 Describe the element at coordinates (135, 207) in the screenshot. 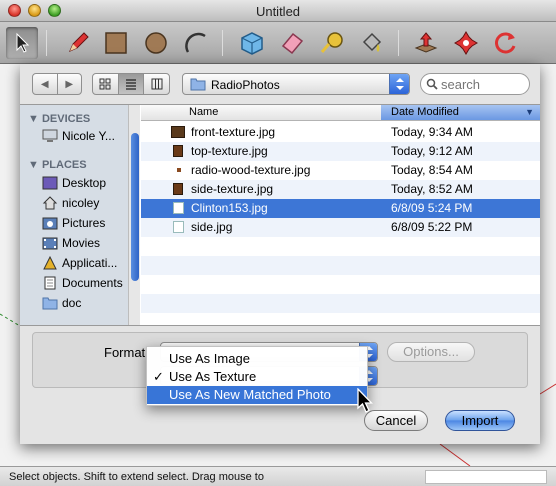

I see `sidebar-scroll-thumb` at that location.